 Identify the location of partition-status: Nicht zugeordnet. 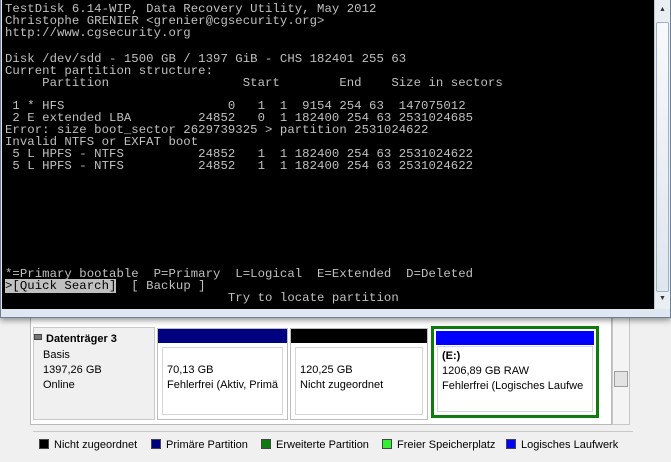
(342, 385).